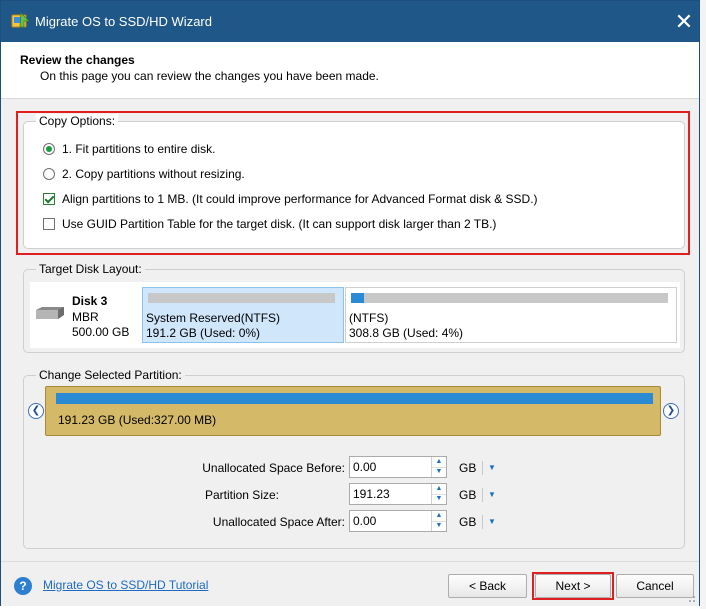  Describe the element at coordinates (49, 224) in the screenshot. I see `use-gpt-checkbox` at that location.